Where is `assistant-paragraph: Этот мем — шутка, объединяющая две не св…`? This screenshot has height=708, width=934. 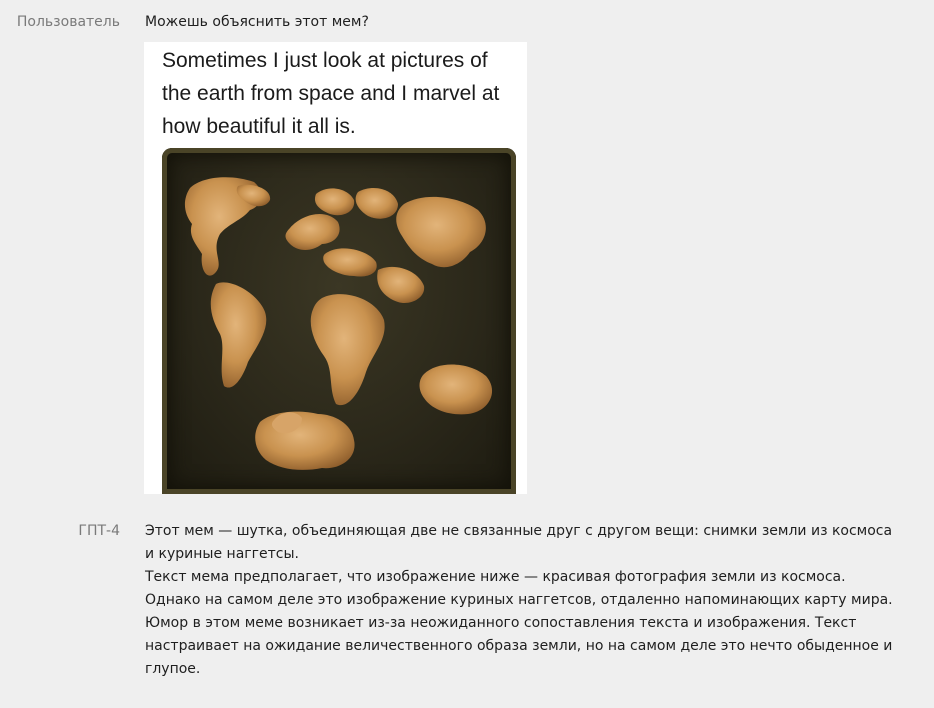 assistant-paragraph: Этот мем — шутка, объединяющая две не св… is located at coordinates (519, 542).